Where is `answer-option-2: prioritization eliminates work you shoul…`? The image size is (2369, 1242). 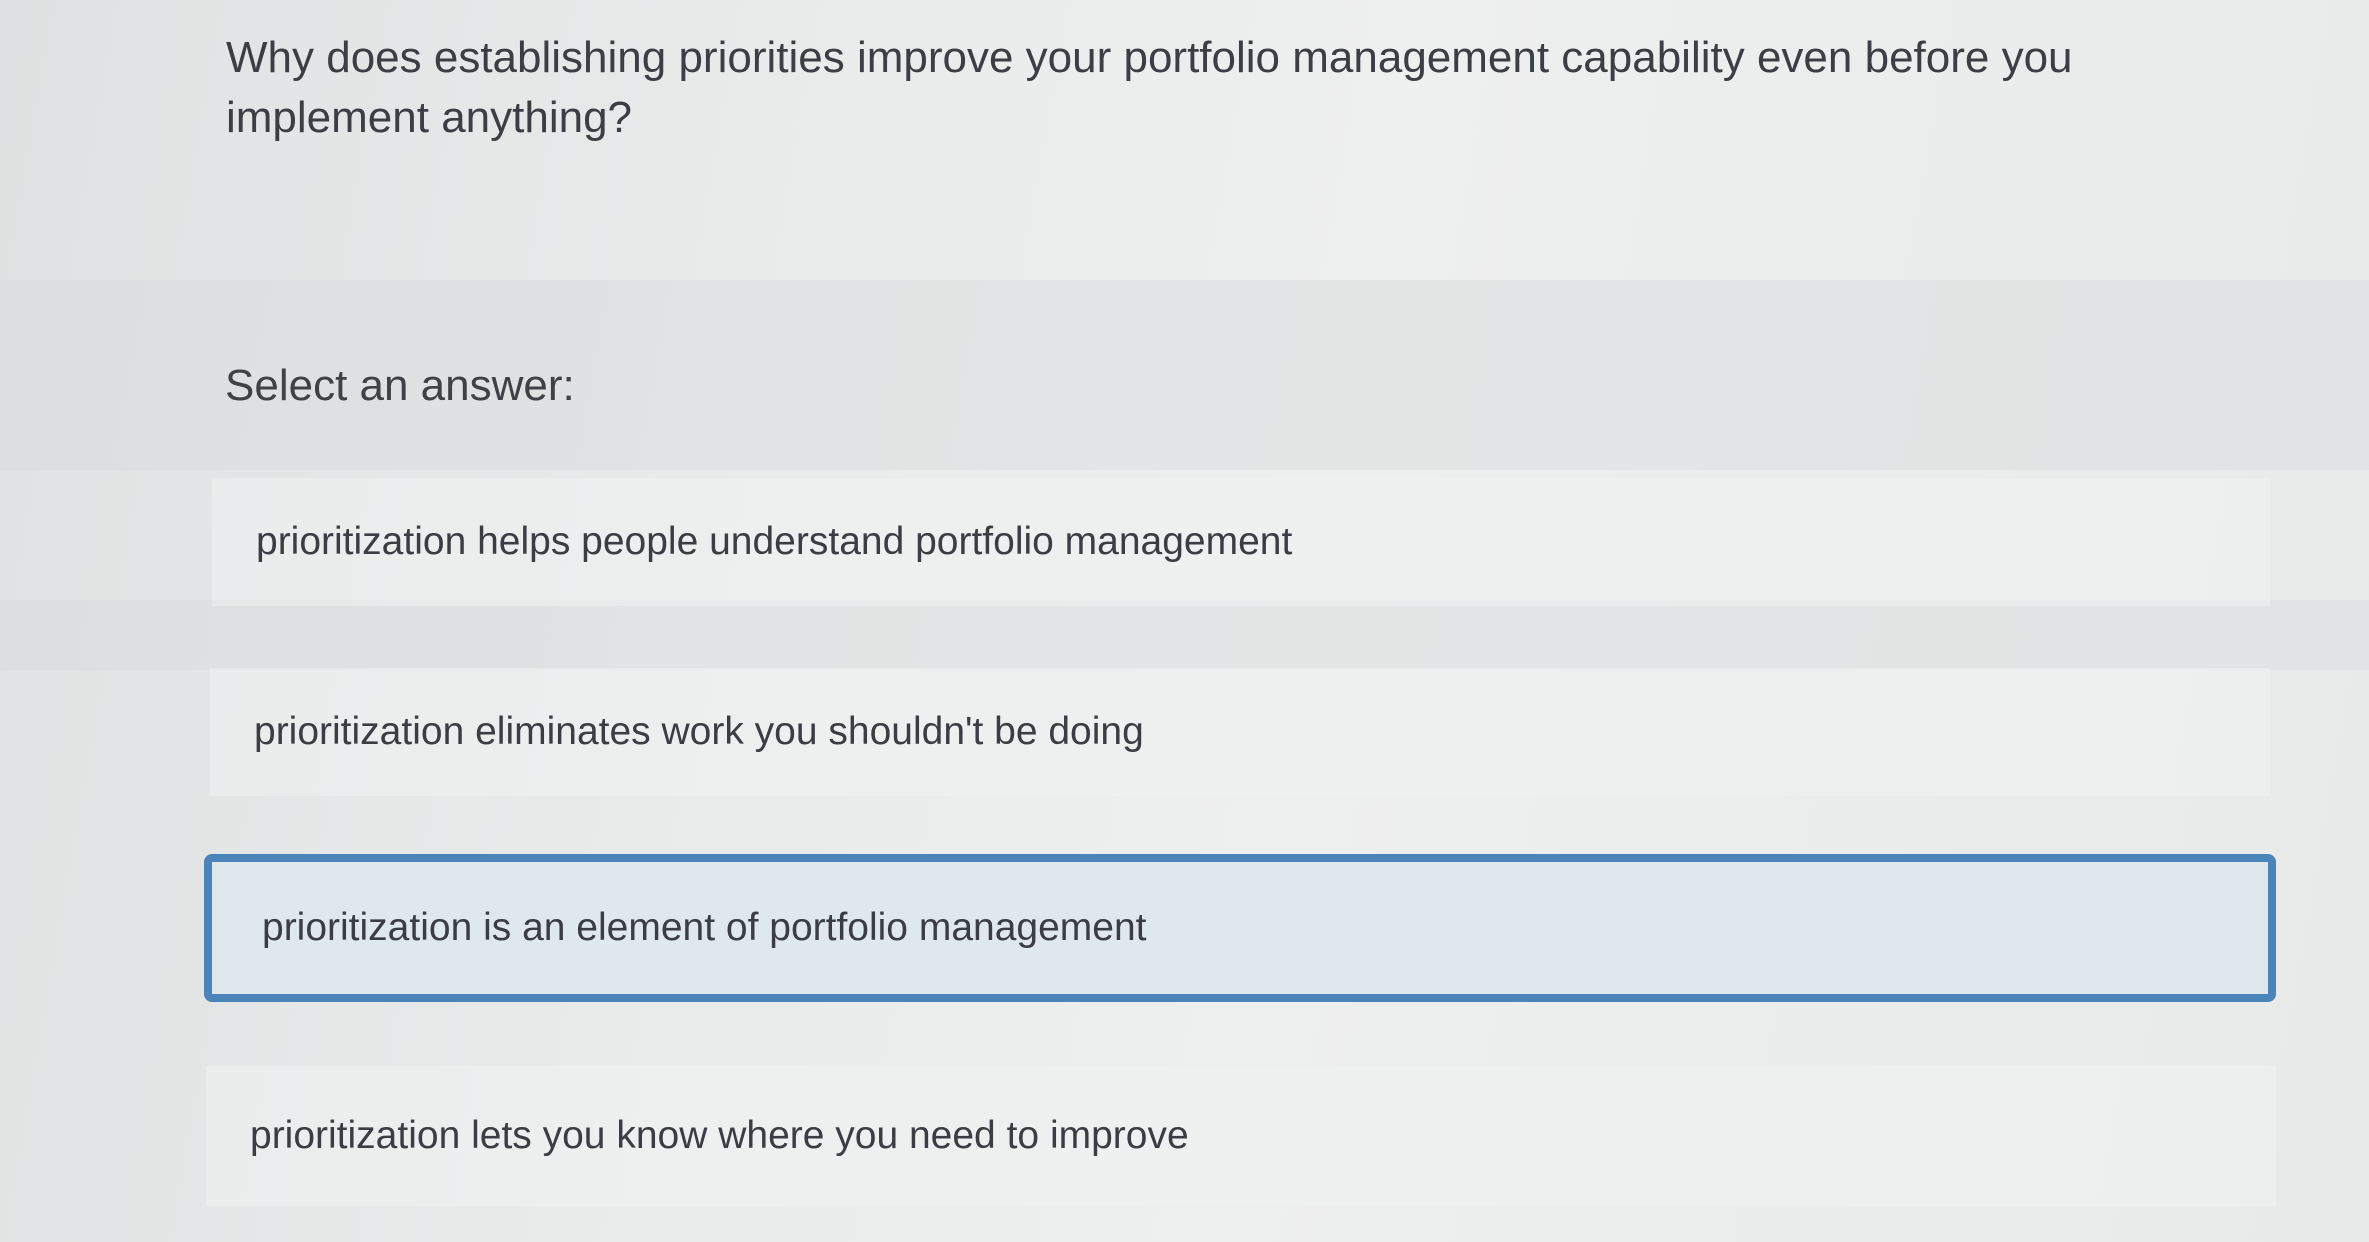 answer-option-2: prioritization eliminates work you shoul… is located at coordinates (1240, 732).